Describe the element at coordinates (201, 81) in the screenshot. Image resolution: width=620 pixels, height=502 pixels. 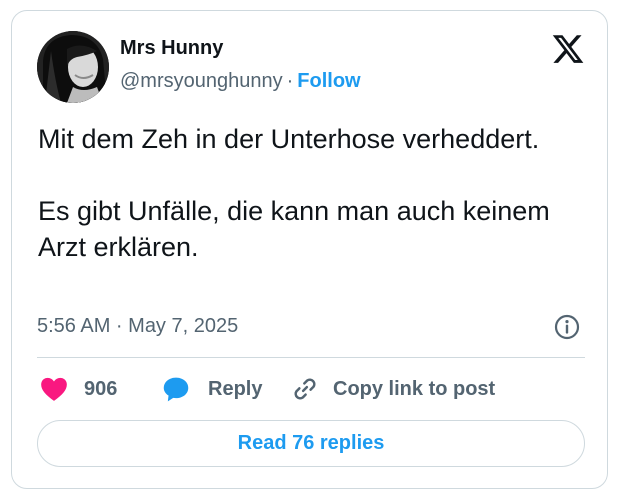
I see `author-handle: @mrsyounghunny` at that location.